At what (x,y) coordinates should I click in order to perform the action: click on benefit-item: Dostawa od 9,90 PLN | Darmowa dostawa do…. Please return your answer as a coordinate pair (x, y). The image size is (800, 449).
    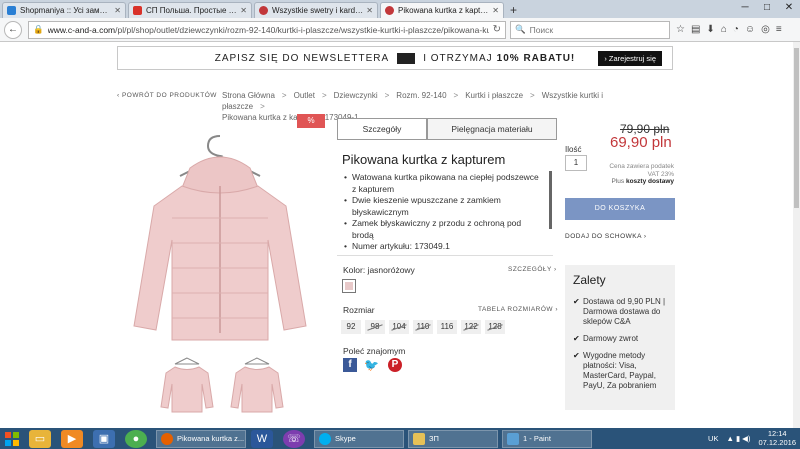
    Looking at the image, I should click on (620, 312).